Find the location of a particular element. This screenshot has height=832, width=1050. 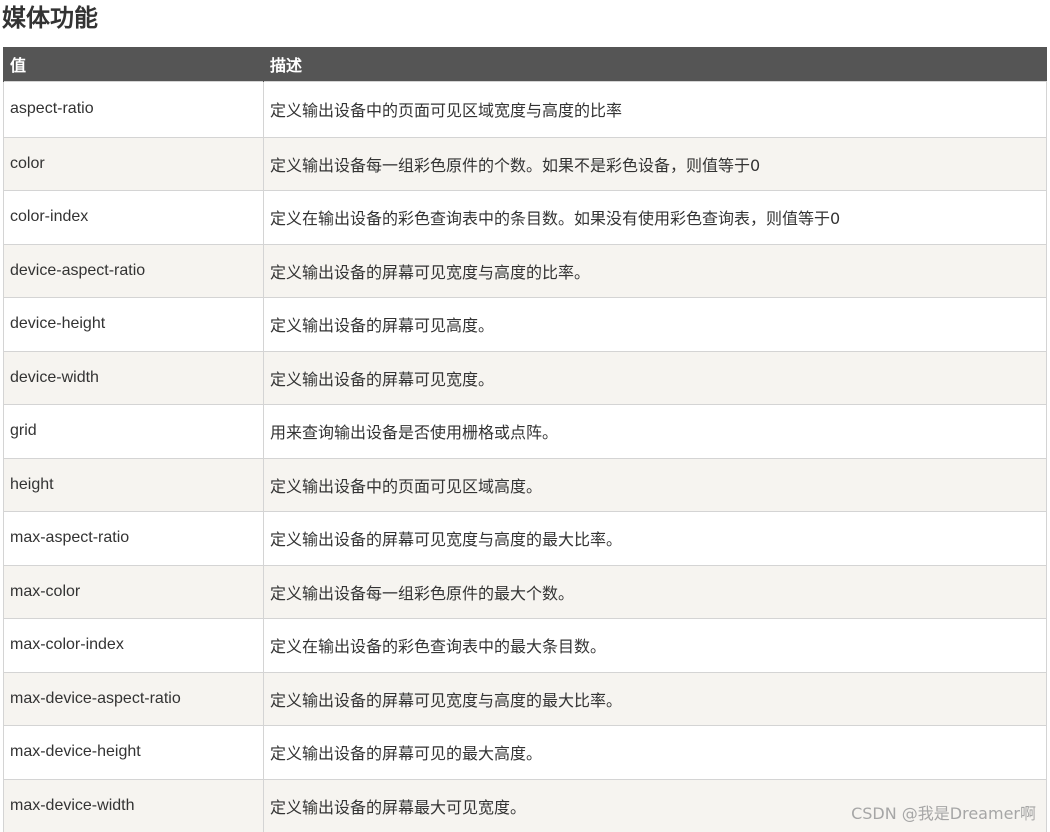

column-header-description: 描述 is located at coordinates (655, 64).